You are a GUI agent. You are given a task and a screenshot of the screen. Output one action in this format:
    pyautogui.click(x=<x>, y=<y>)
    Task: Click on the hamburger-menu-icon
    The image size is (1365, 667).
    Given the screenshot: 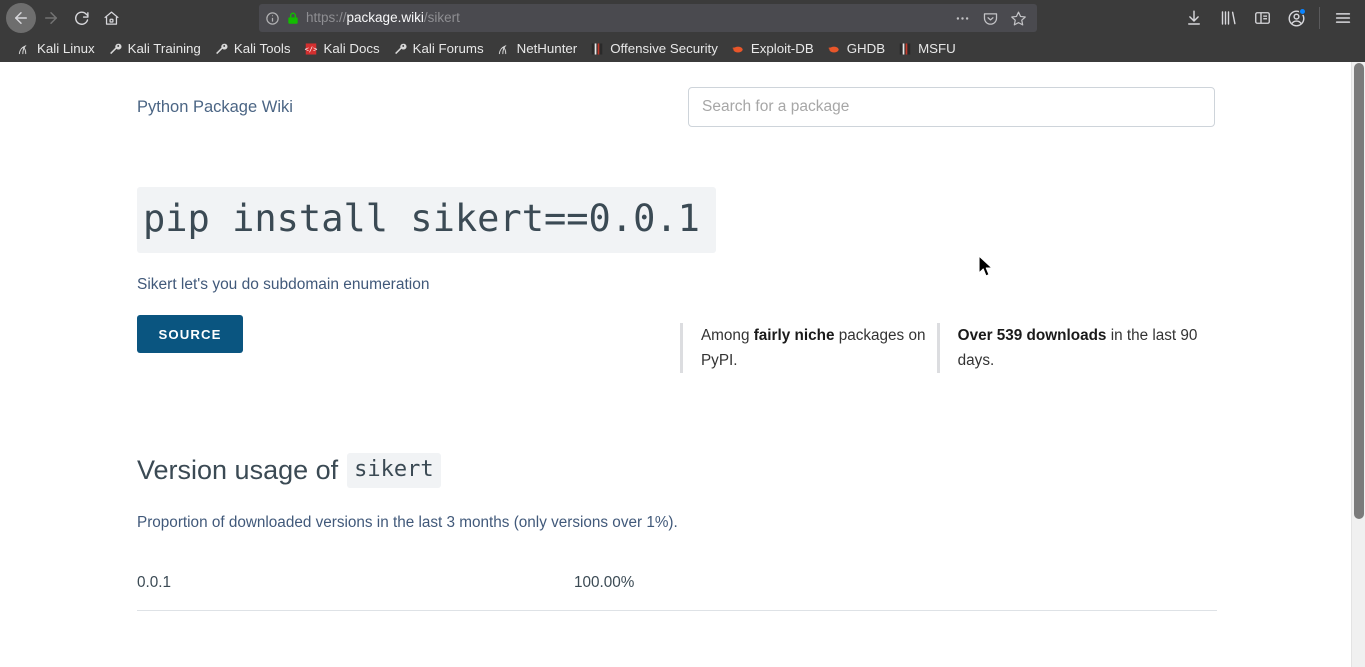 What is the action you would take?
    pyautogui.click(x=1343, y=18)
    